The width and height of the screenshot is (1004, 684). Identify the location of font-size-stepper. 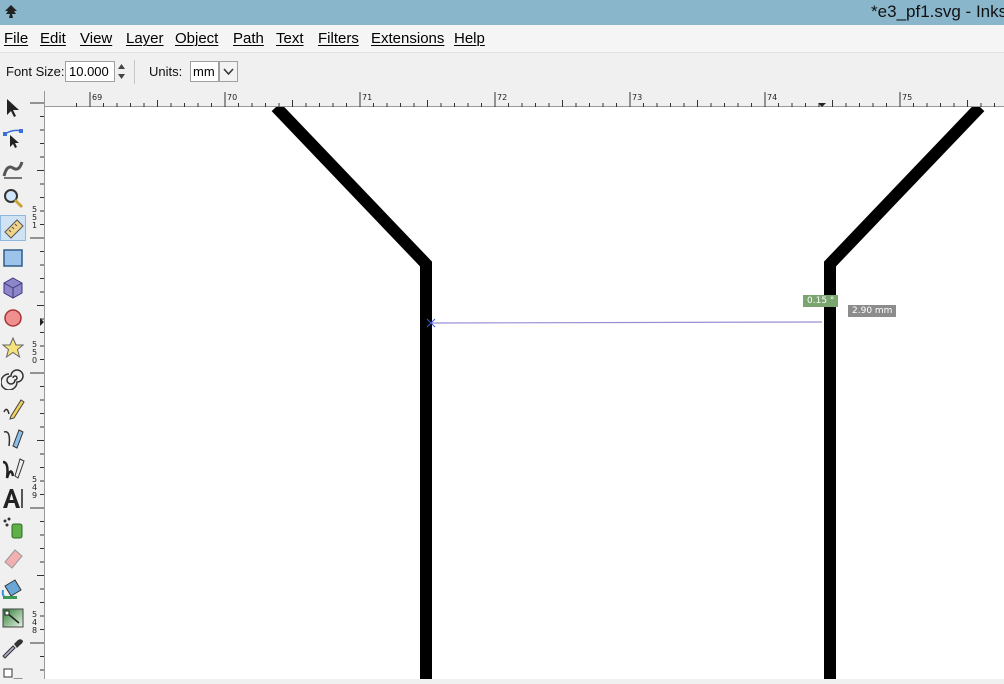
(121, 71).